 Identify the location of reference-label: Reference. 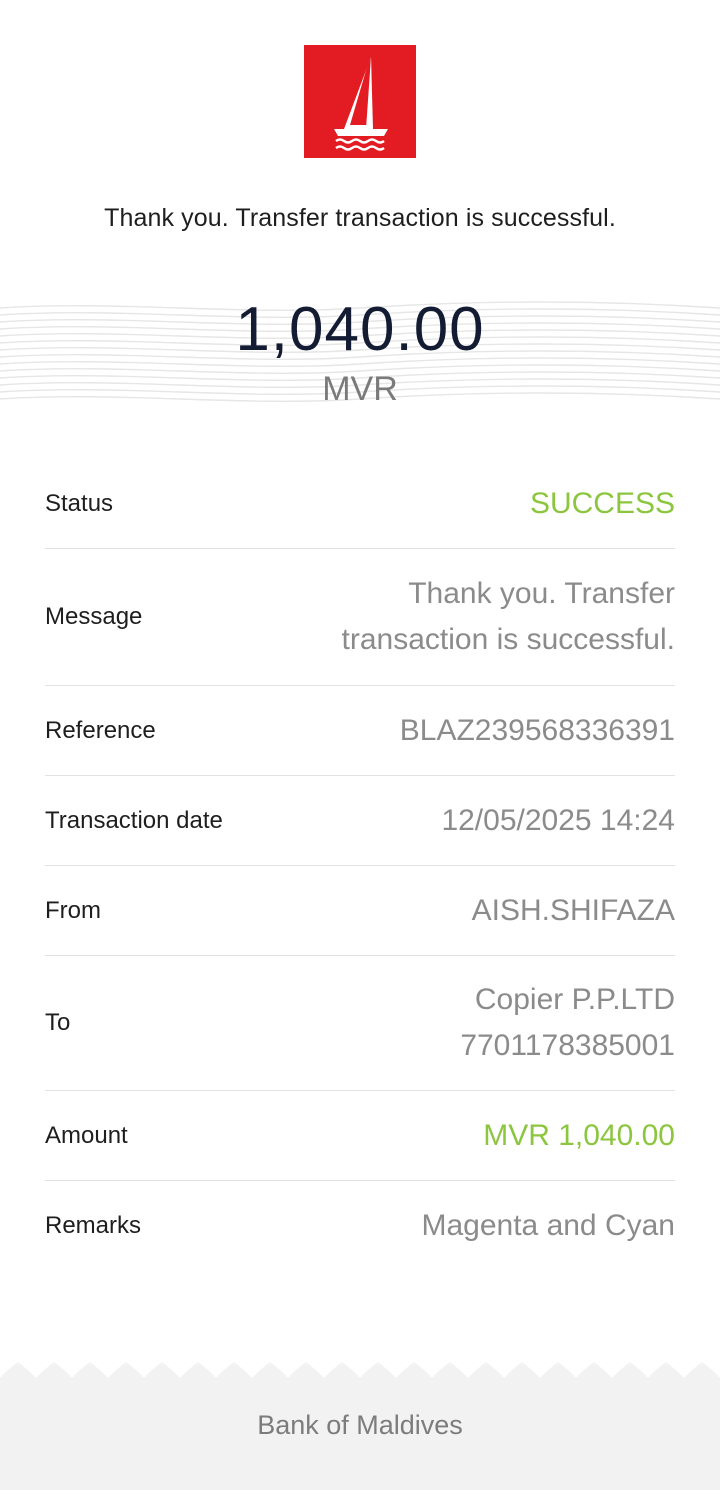
(100, 730).